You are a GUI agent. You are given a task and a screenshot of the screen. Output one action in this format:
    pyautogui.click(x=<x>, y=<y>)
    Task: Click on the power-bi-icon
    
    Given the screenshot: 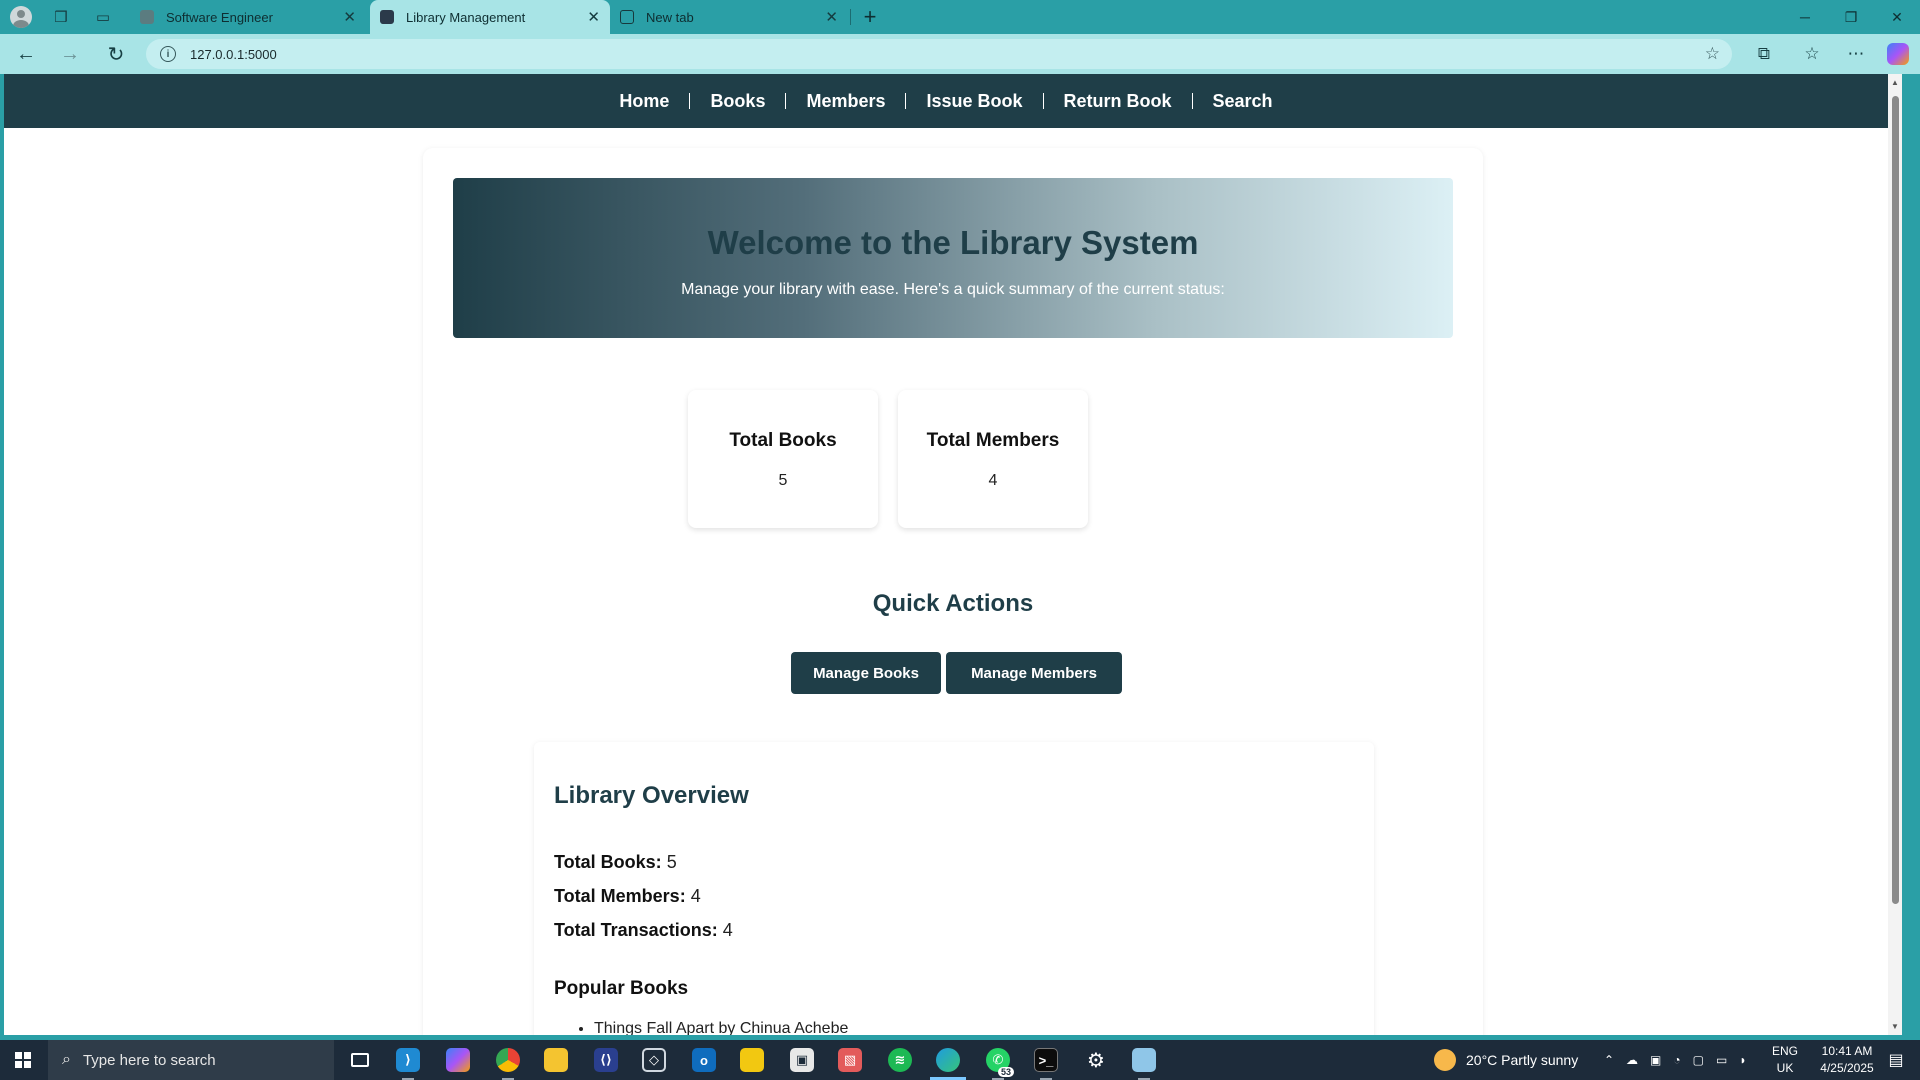 What is the action you would take?
    pyautogui.click(x=752, y=1060)
    